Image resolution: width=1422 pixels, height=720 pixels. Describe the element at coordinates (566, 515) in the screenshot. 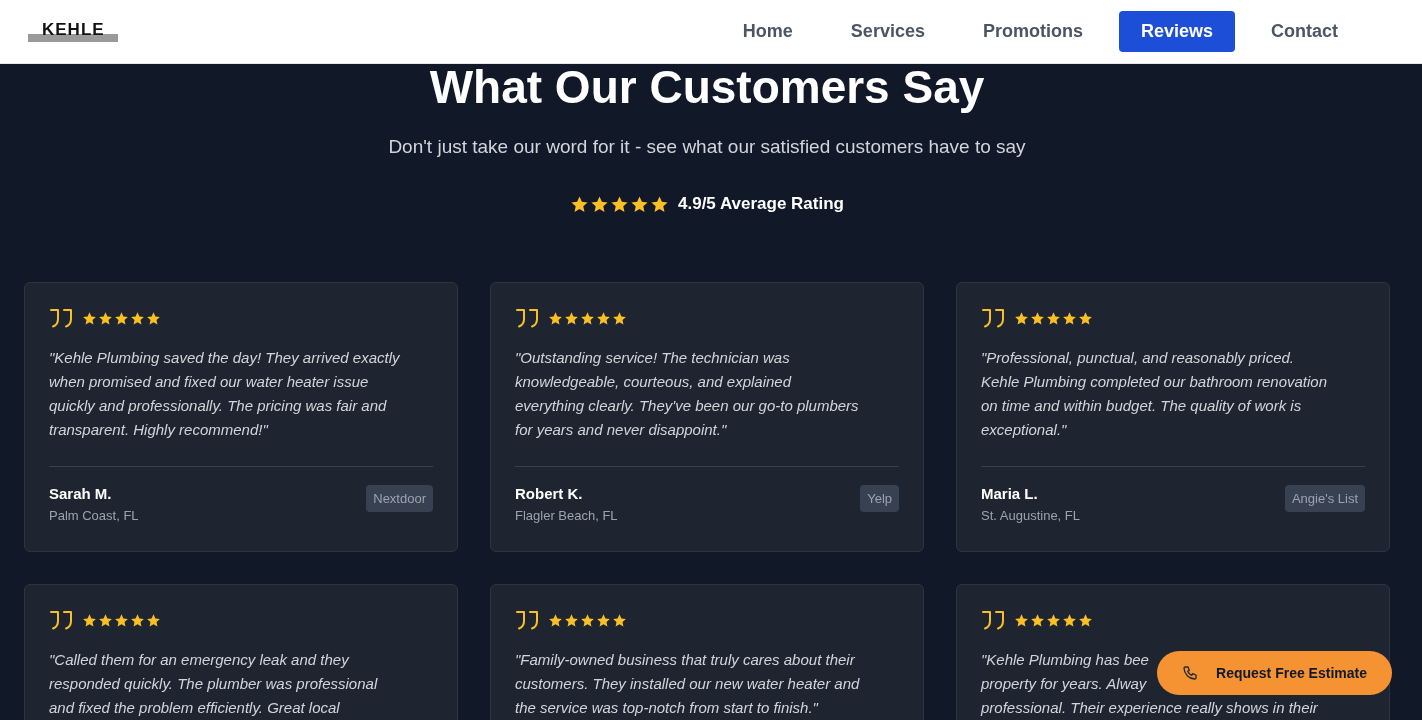

I see `reviewer-location: Flagler Beach, FL` at that location.